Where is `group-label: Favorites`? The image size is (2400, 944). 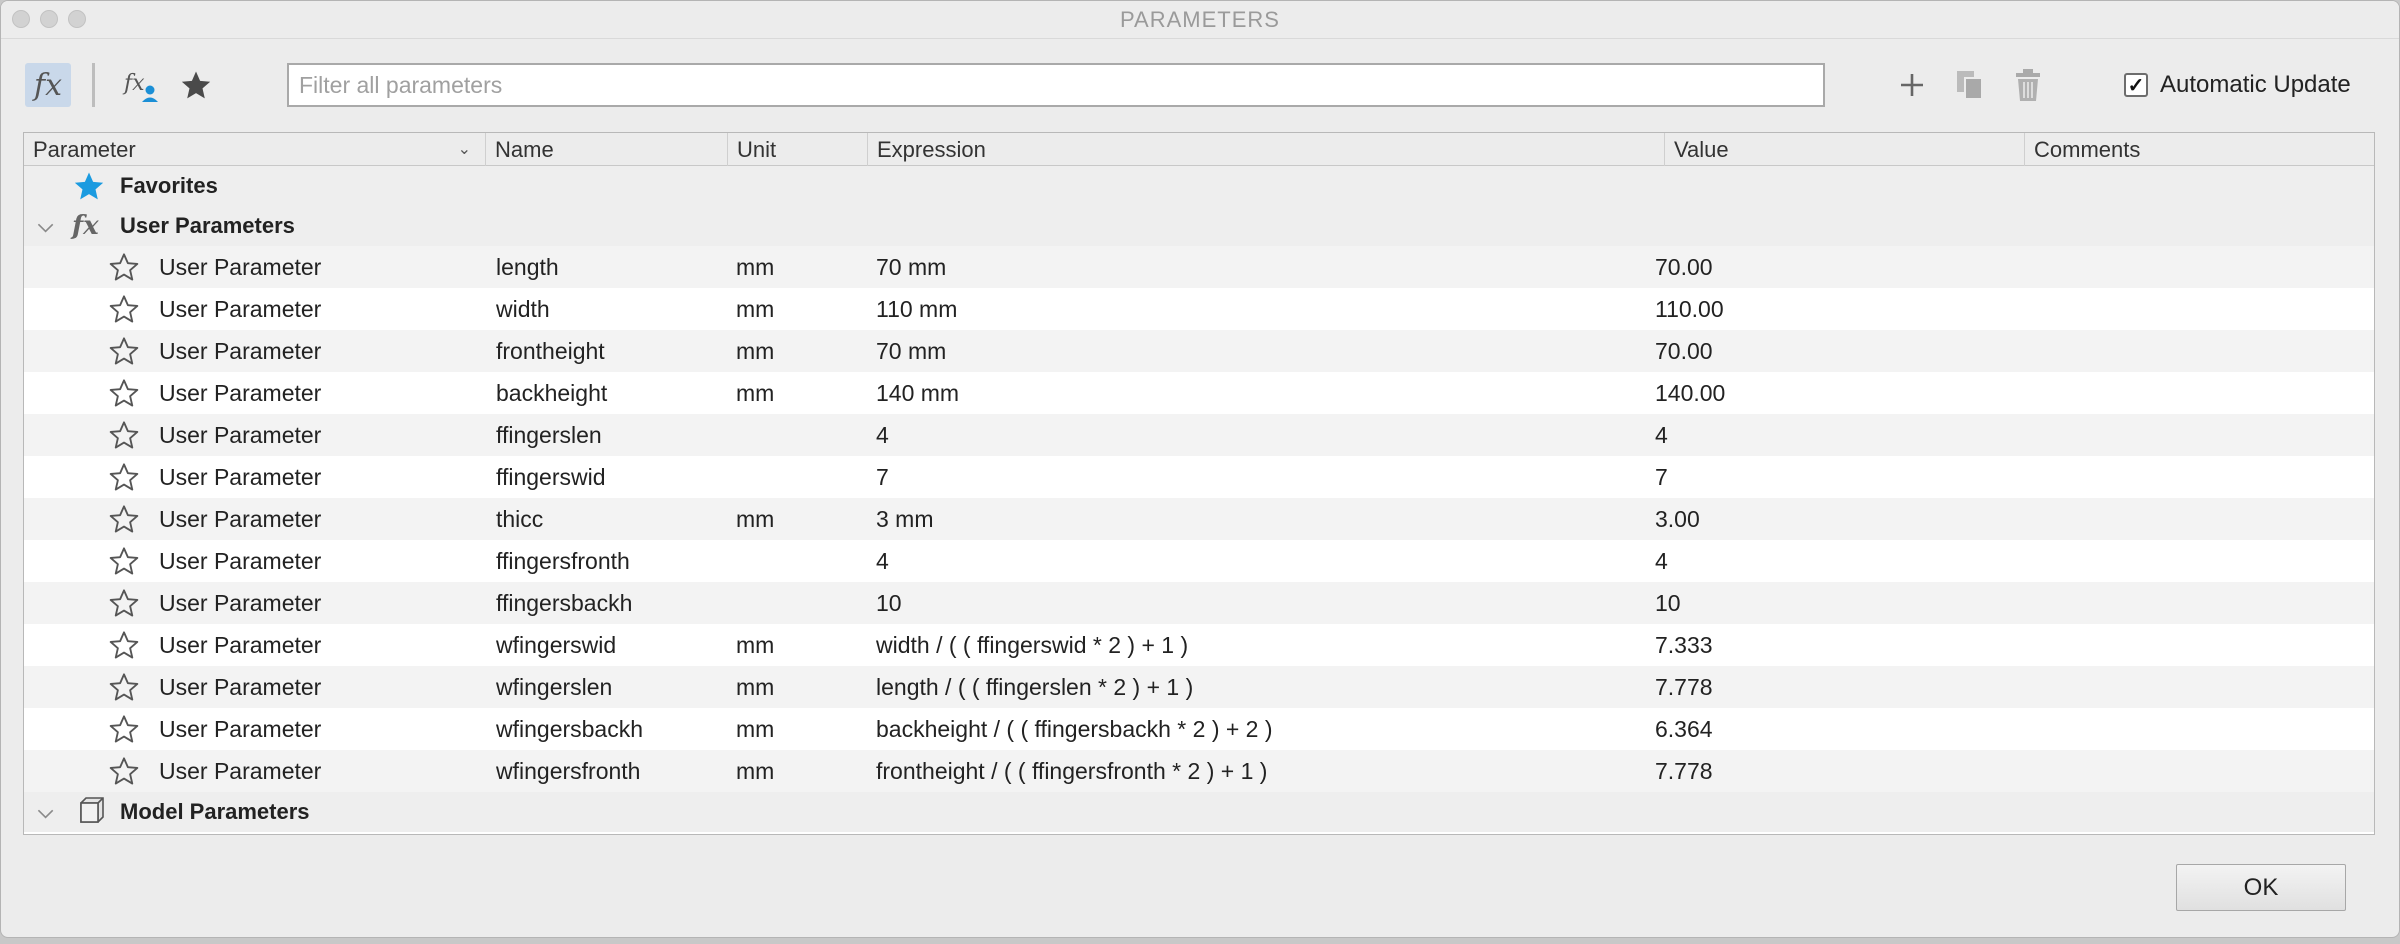 group-label: Favorites is located at coordinates (169, 185).